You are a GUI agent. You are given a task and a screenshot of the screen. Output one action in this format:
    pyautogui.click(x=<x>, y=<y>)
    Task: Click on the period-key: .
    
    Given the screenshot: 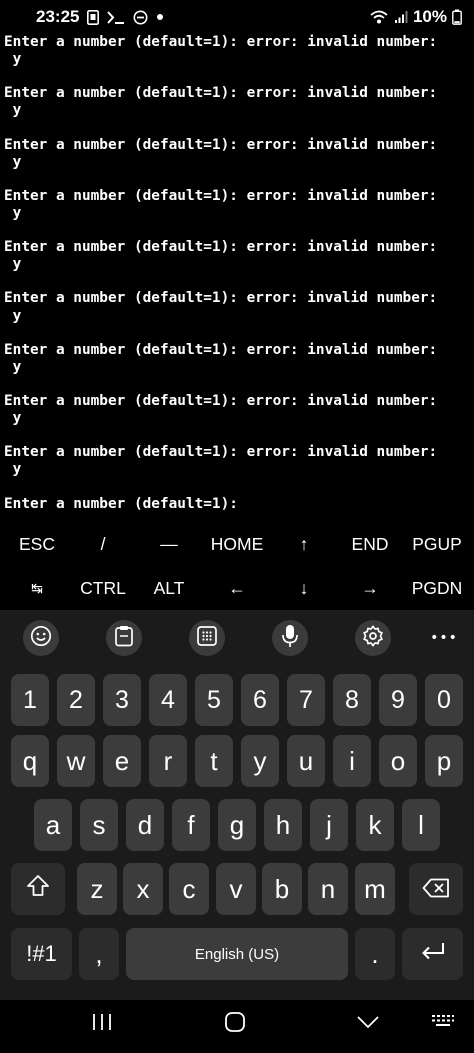 What is the action you would take?
    pyautogui.click(x=375, y=954)
    